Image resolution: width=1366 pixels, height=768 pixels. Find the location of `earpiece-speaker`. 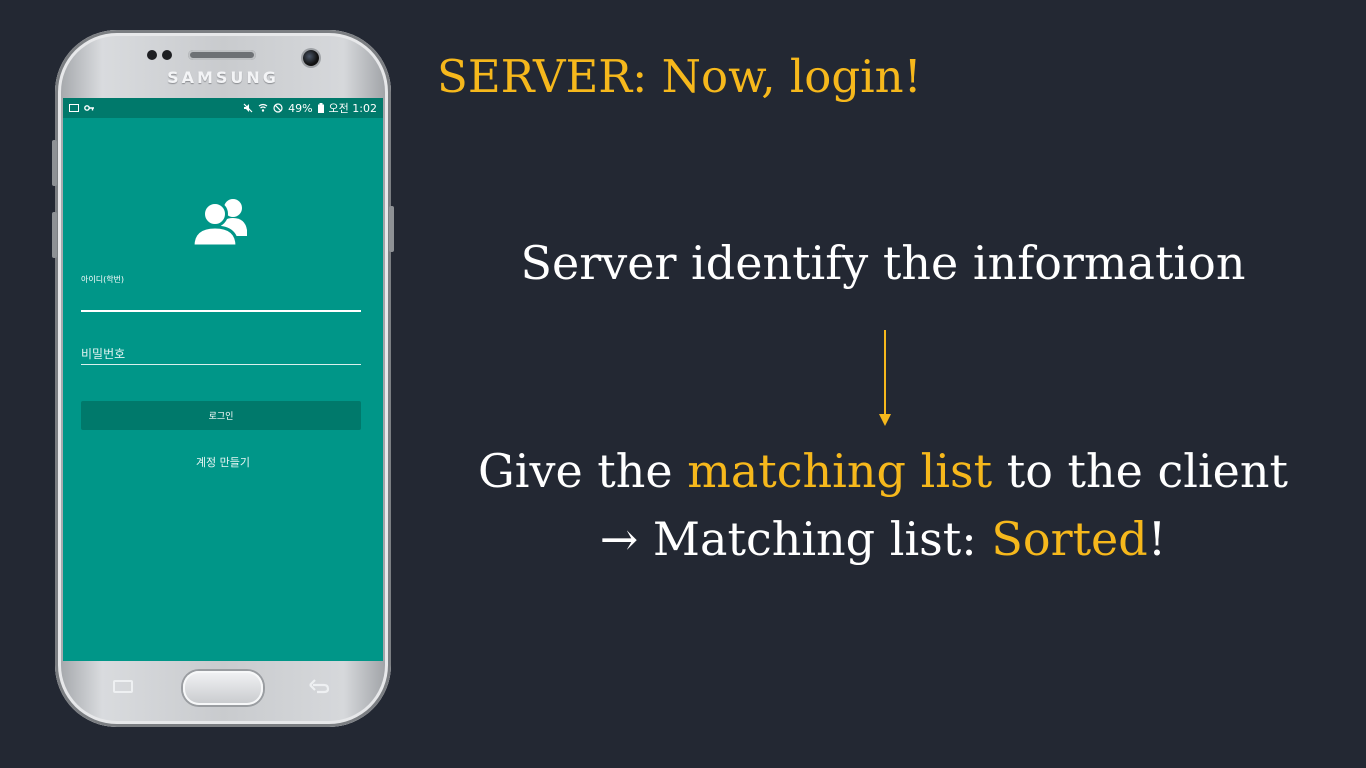

earpiece-speaker is located at coordinates (222, 55).